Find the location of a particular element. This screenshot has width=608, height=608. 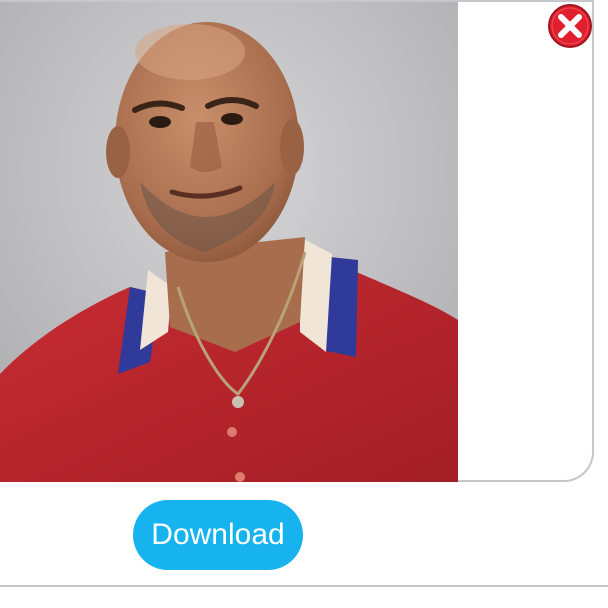

close-icon is located at coordinates (570, 26).